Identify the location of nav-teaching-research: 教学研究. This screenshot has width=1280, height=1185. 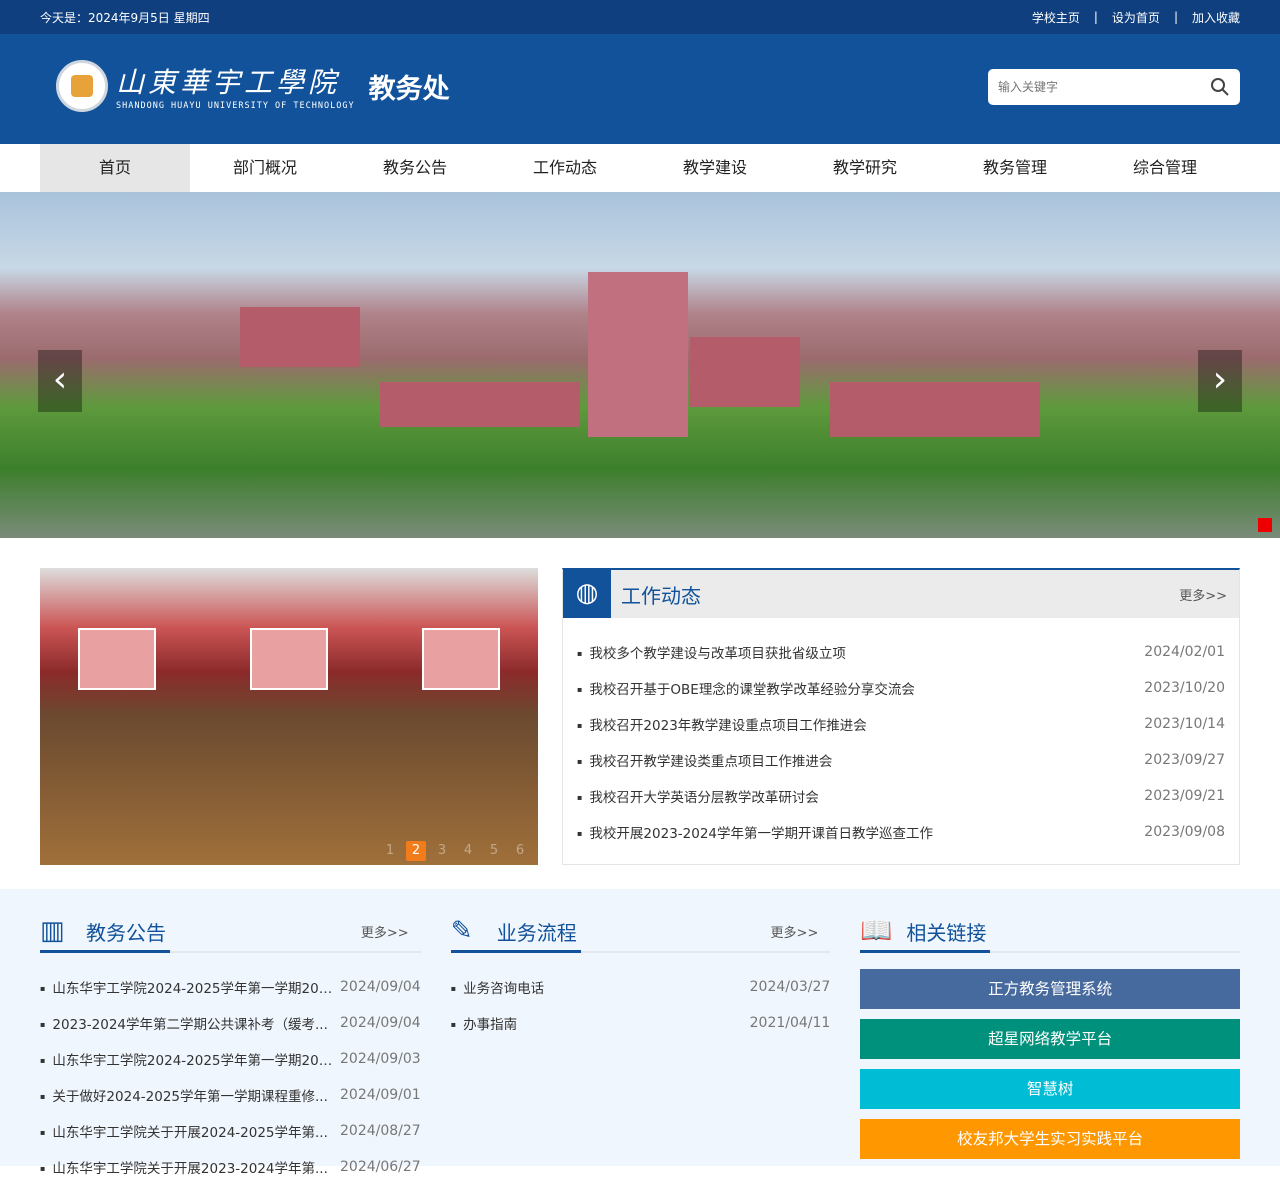
(865, 168).